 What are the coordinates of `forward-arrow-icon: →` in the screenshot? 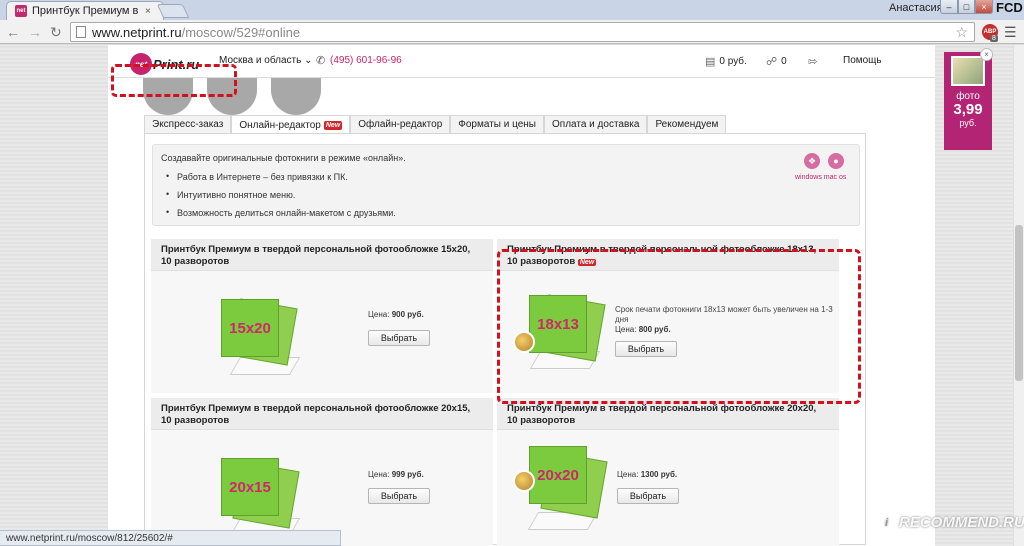 It's located at (35, 32).